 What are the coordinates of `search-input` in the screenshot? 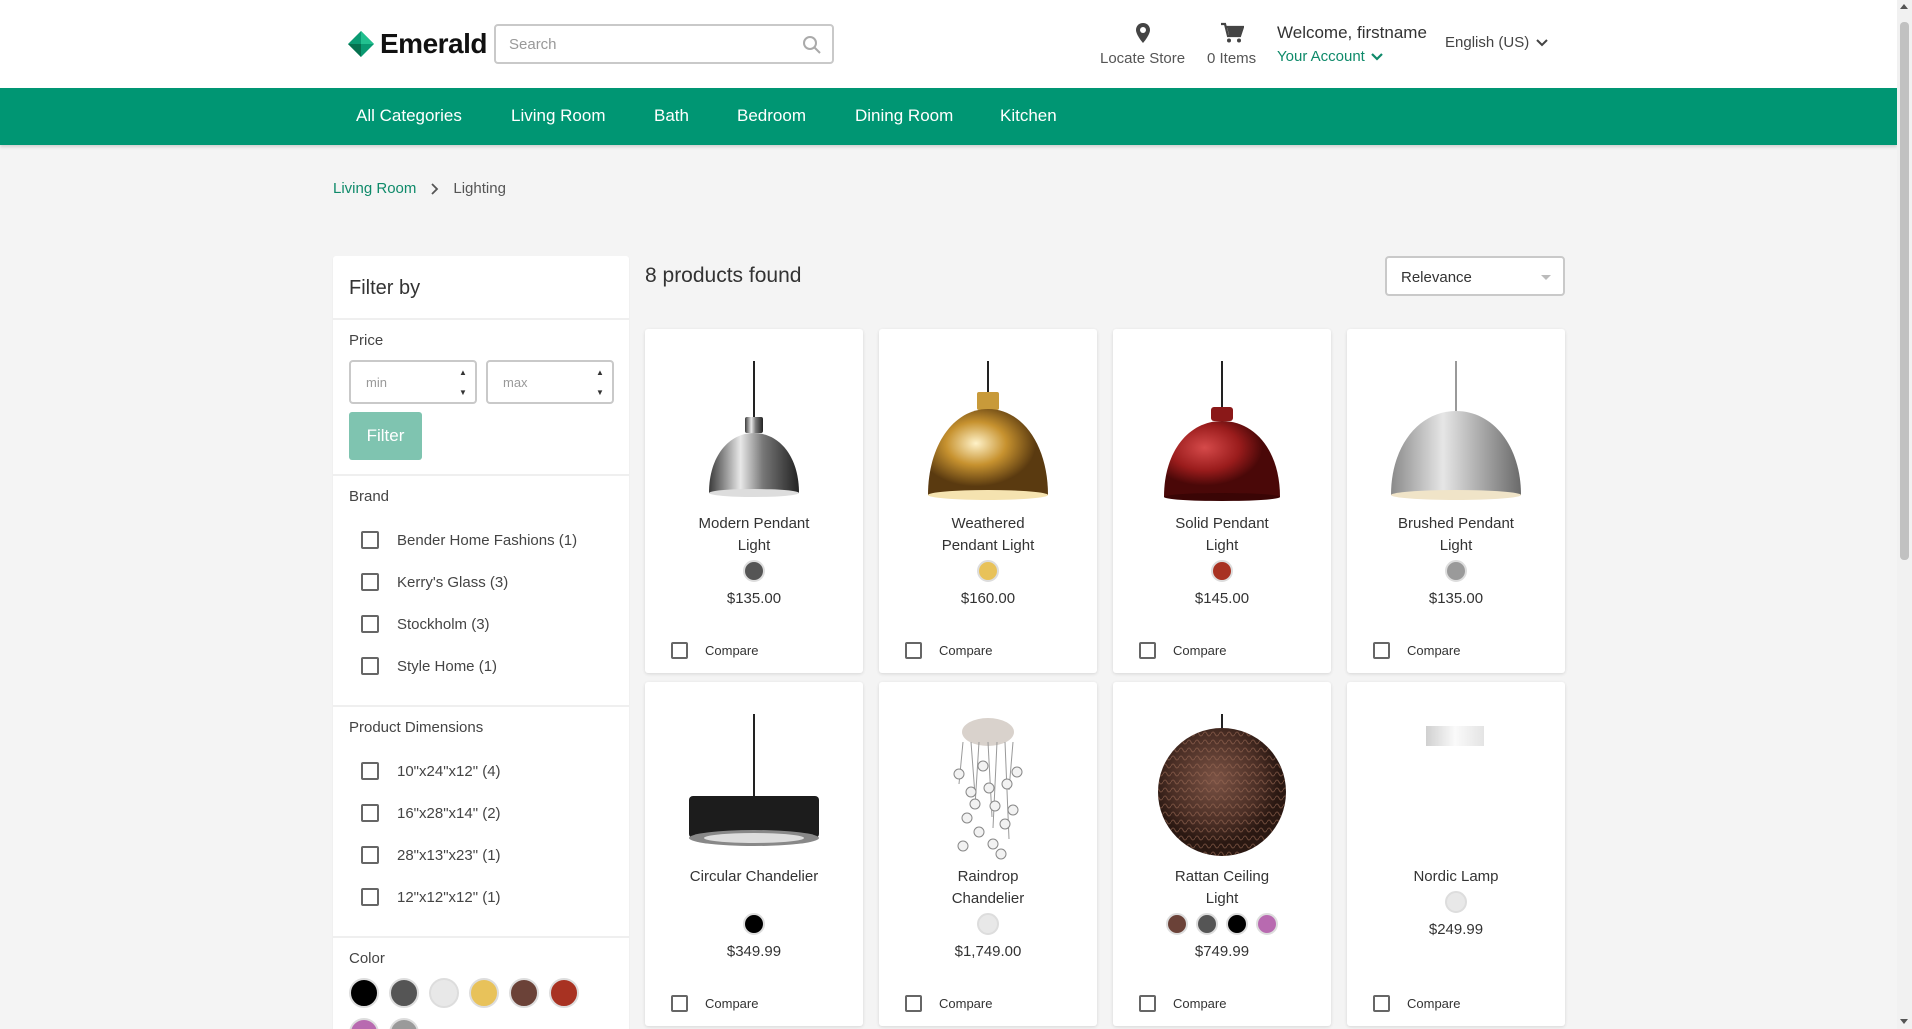 It's located at (641, 44).